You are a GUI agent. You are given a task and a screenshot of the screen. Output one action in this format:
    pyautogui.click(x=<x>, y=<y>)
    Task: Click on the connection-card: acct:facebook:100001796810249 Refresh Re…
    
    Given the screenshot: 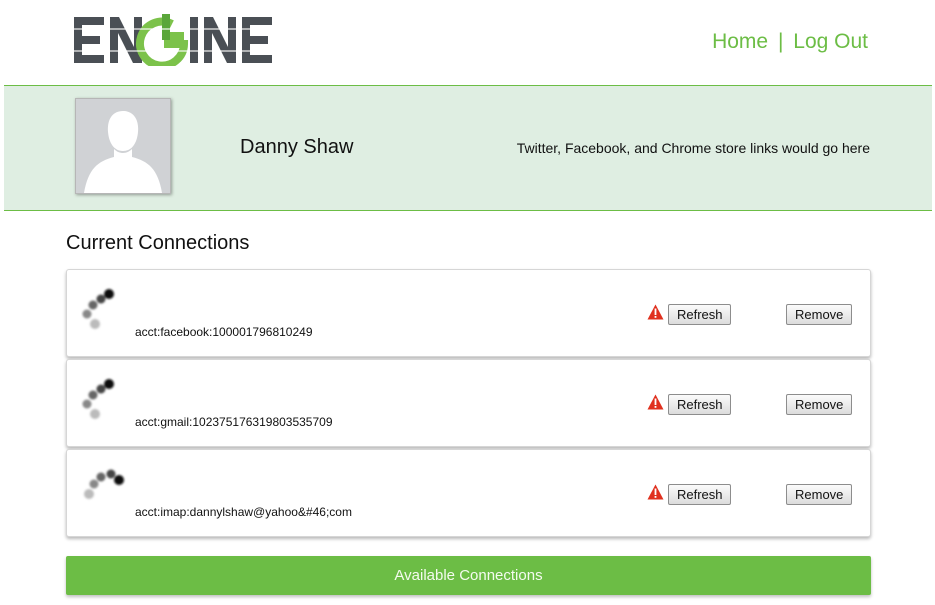 What is the action you would take?
    pyautogui.click(x=468, y=313)
    